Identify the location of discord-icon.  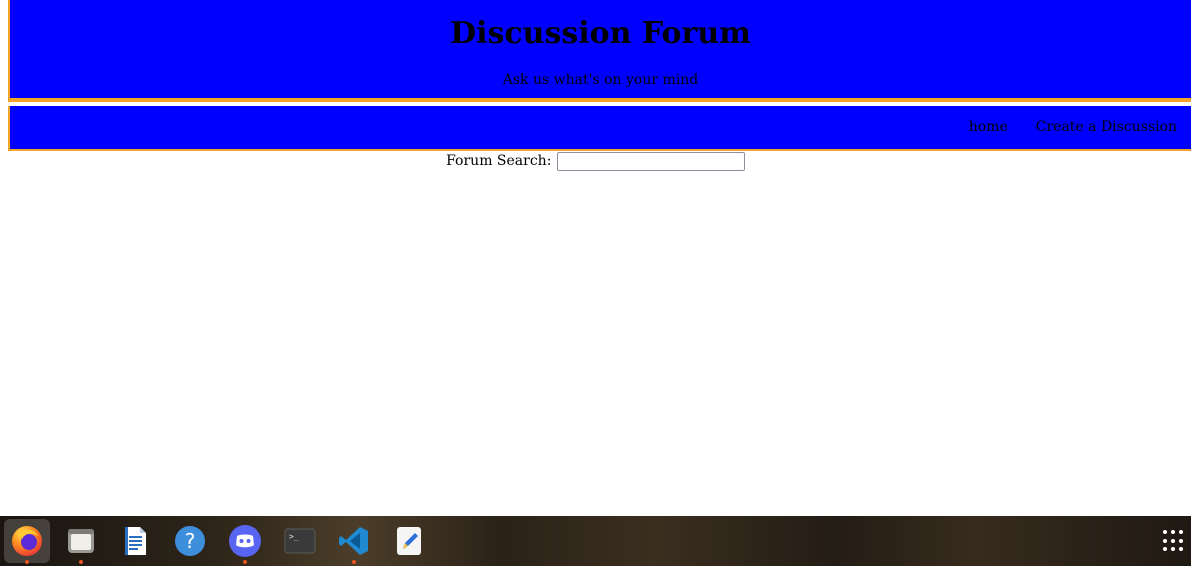
(245, 541).